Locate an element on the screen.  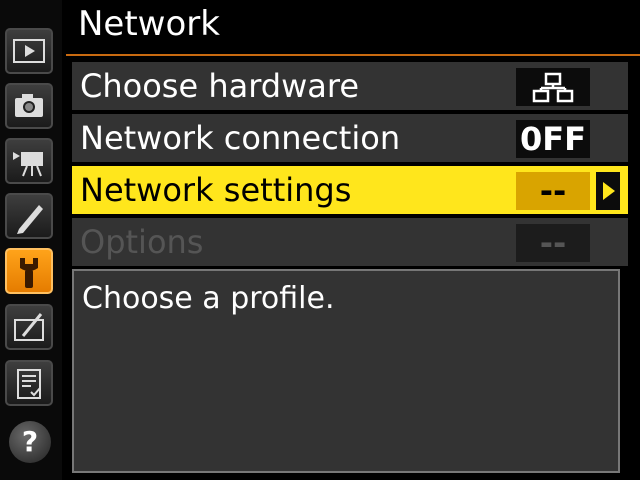
menu-item-choose-hardware: Choose hardware is located at coordinates (350, 86).